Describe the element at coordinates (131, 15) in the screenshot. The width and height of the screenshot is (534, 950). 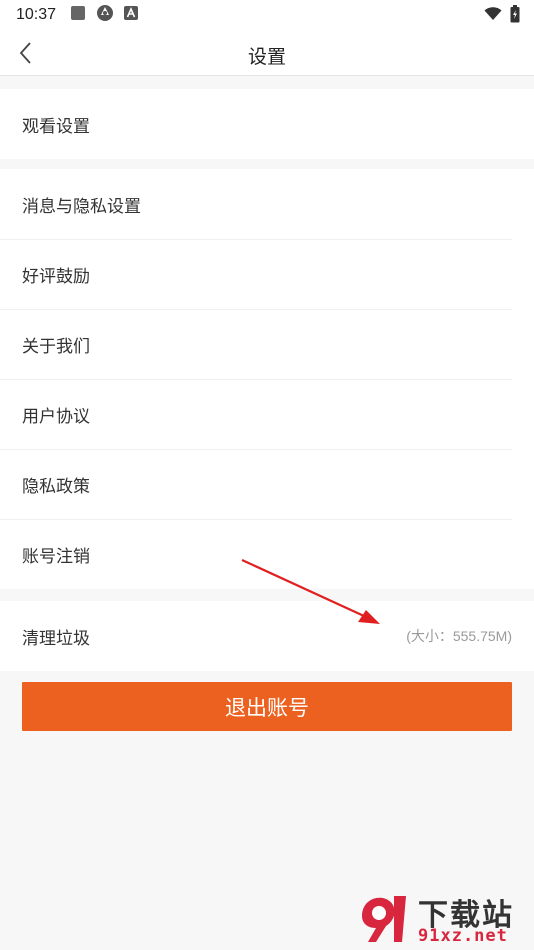
I see `font-a-icon` at that location.